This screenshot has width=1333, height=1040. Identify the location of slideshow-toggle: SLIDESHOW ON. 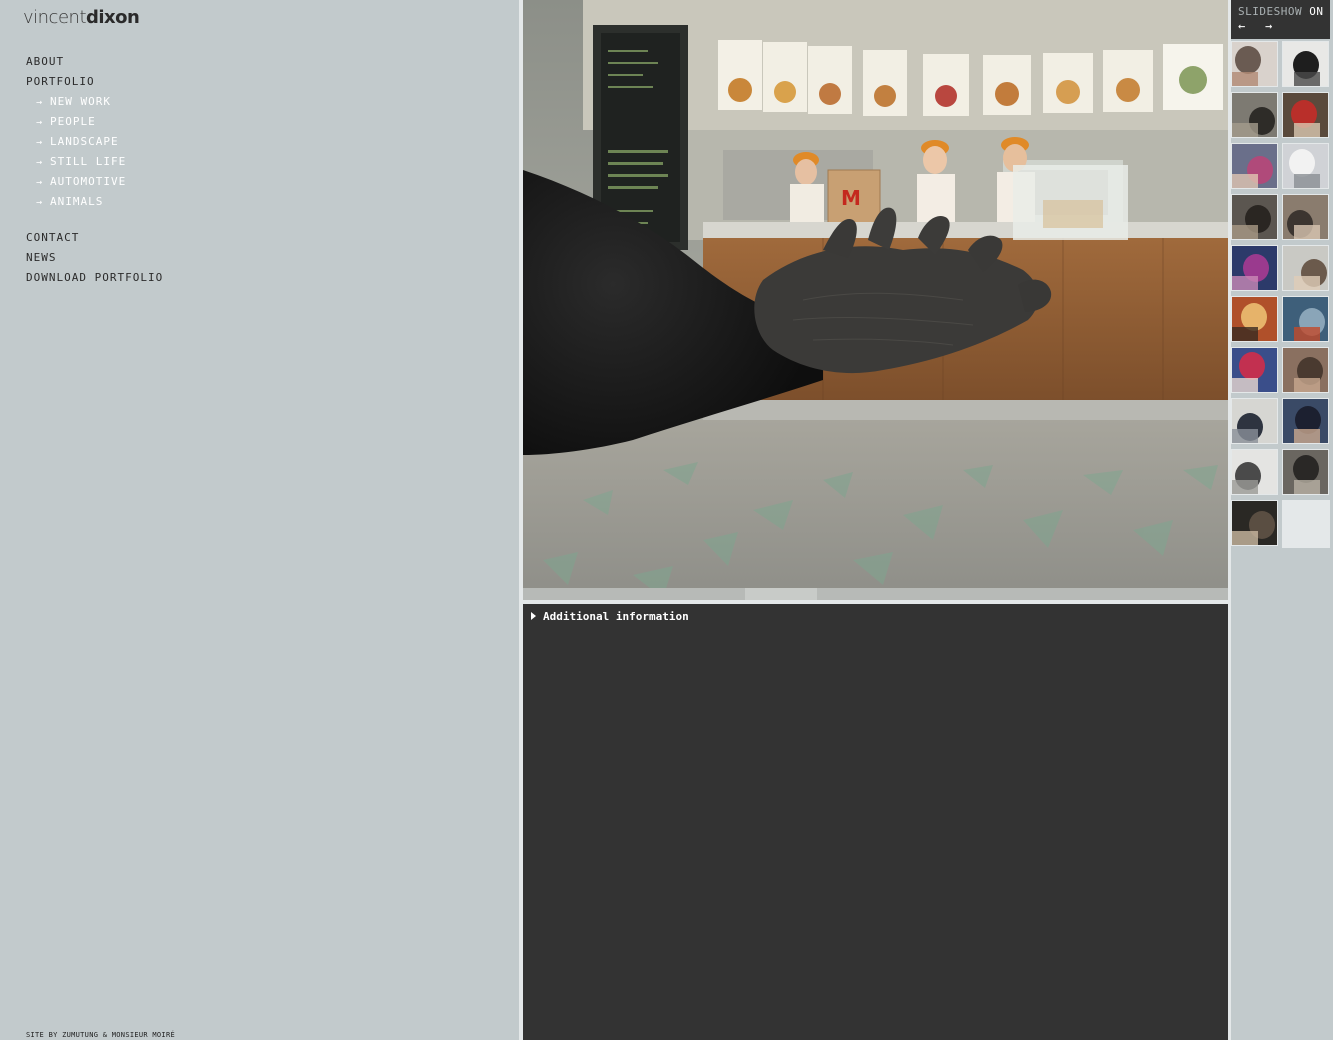
(1280, 11).